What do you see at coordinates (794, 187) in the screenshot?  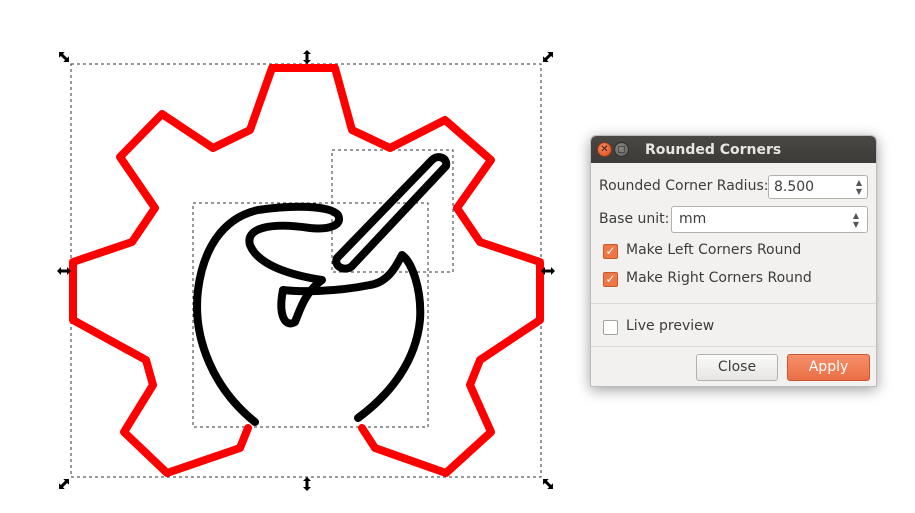 I see `radius-value: 8.500` at bounding box center [794, 187].